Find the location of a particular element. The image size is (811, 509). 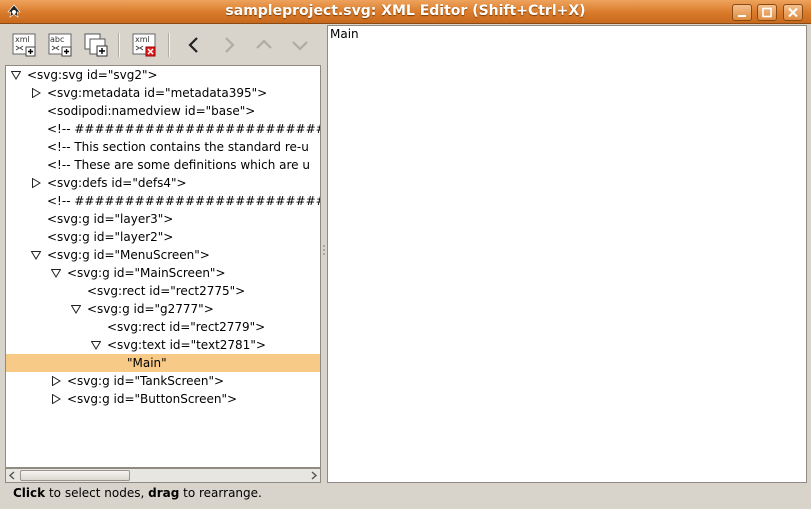

indent-node-button is located at coordinates (229, 45).